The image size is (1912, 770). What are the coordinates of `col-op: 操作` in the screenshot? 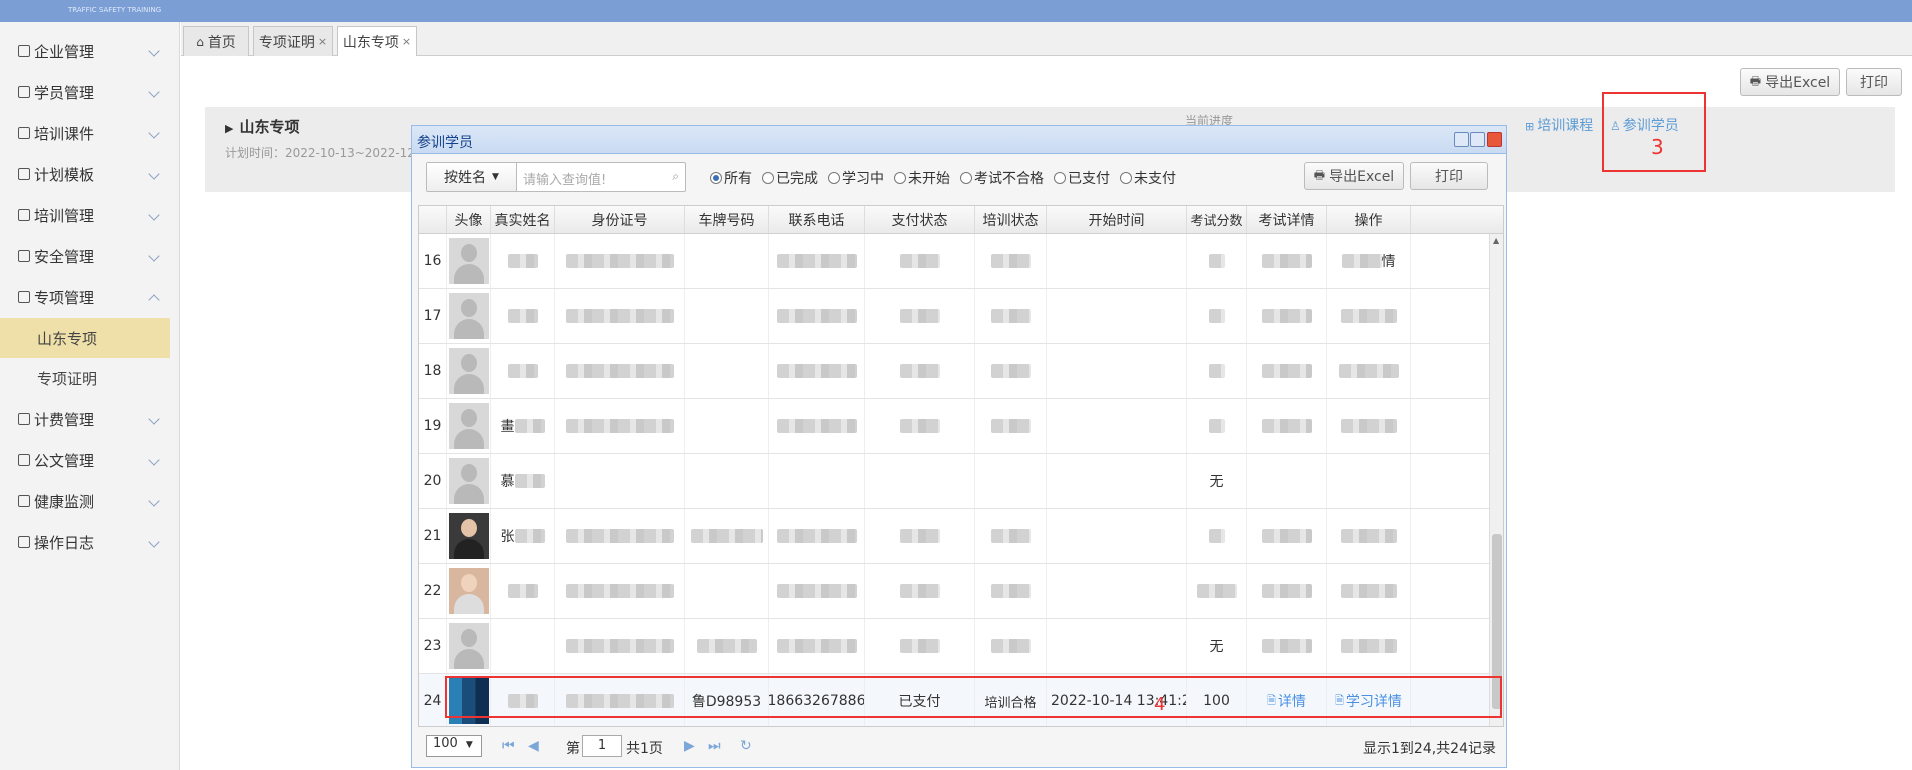 It's located at (1369, 219).